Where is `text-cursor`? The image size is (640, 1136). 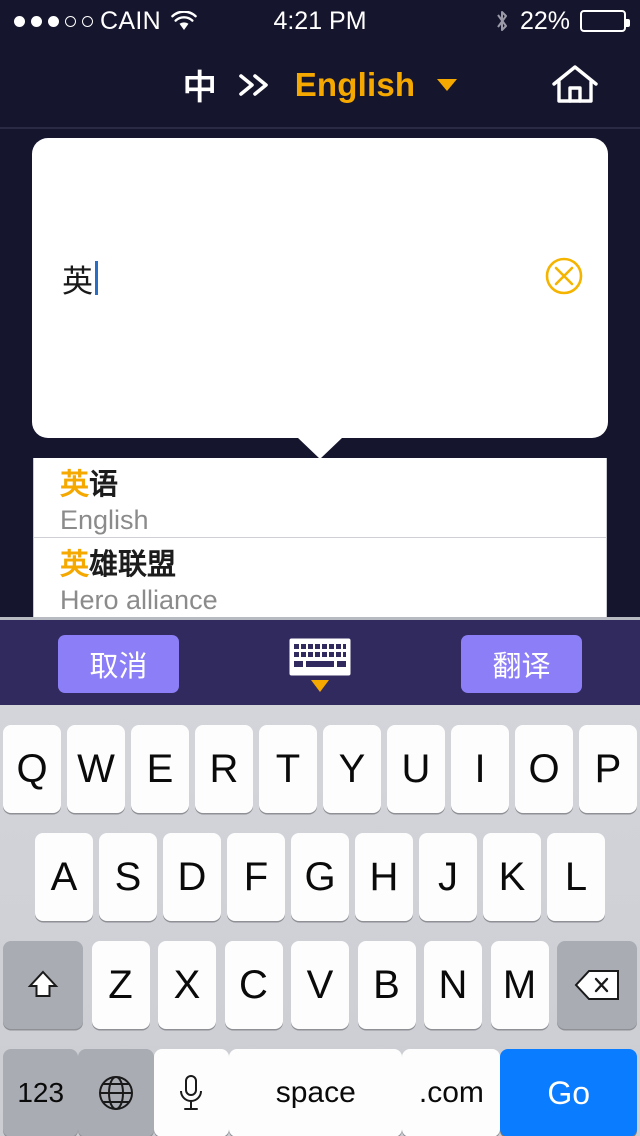 text-cursor is located at coordinates (96, 278).